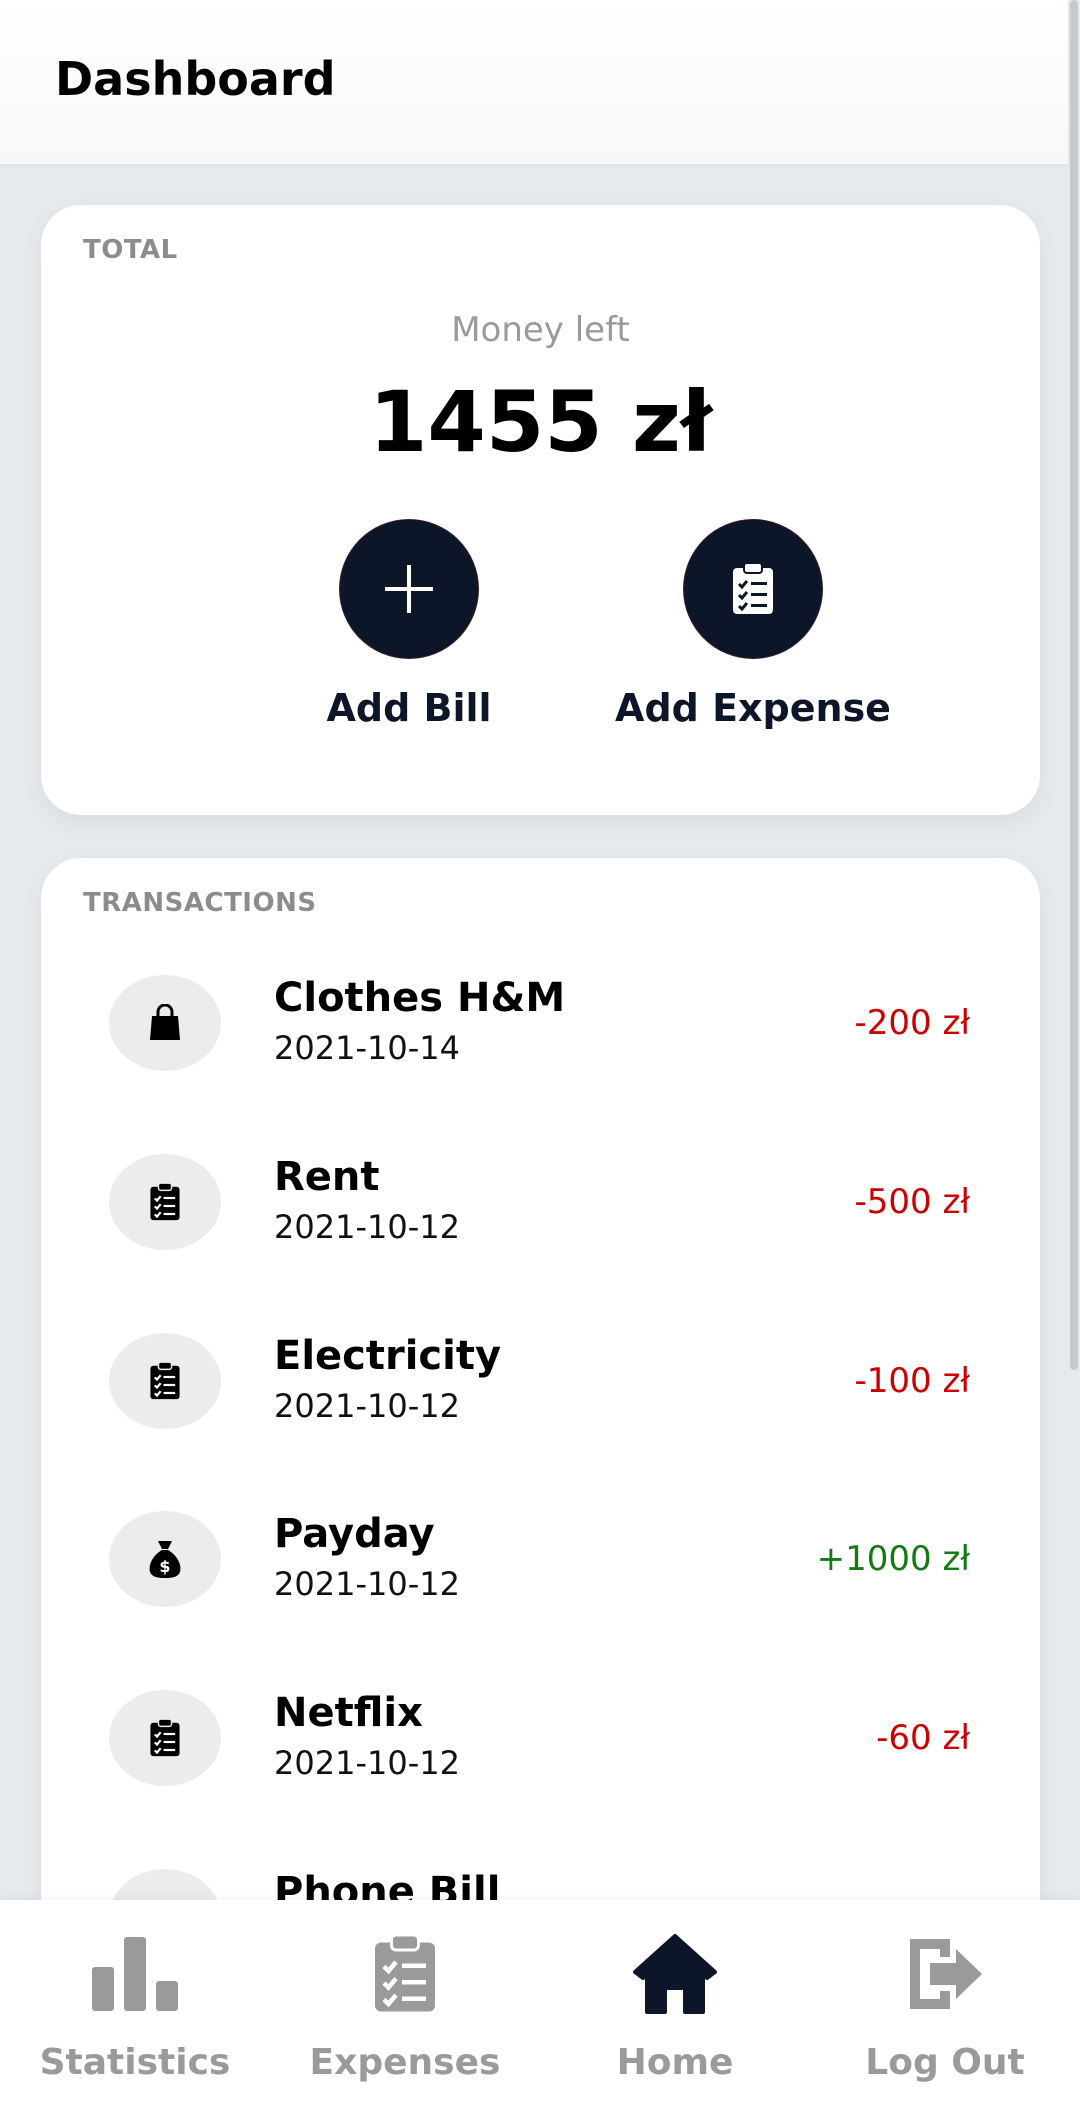  What do you see at coordinates (540, 1393) in the screenshot?
I see `list-item: Electricity 2021-10-12 -100 zł` at bounding box center [540, 1393].